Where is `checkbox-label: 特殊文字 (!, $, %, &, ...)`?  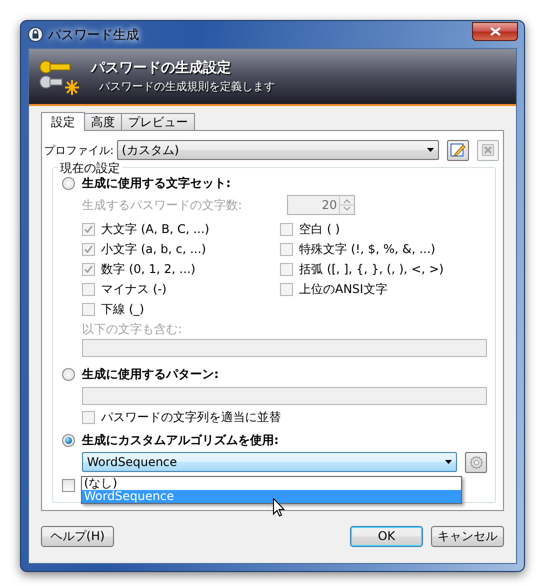
checkbox-label: 特殊文字 (!, $, %, &, ...) is located at coordinates (367, 249).